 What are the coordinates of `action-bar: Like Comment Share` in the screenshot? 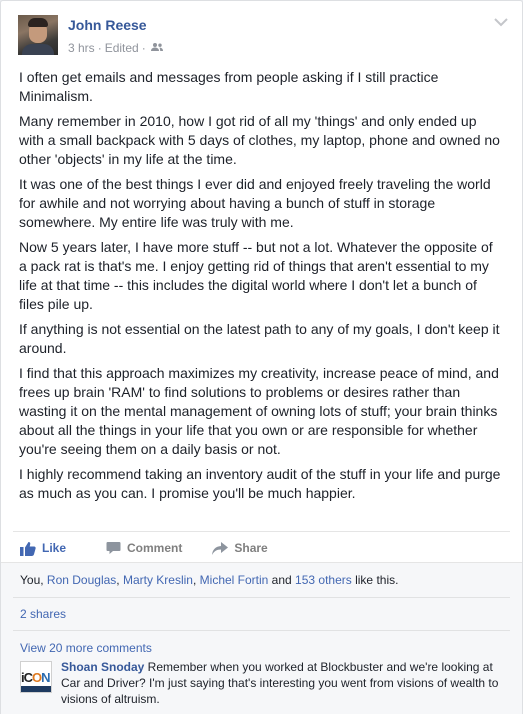 It's located at (261, 546).